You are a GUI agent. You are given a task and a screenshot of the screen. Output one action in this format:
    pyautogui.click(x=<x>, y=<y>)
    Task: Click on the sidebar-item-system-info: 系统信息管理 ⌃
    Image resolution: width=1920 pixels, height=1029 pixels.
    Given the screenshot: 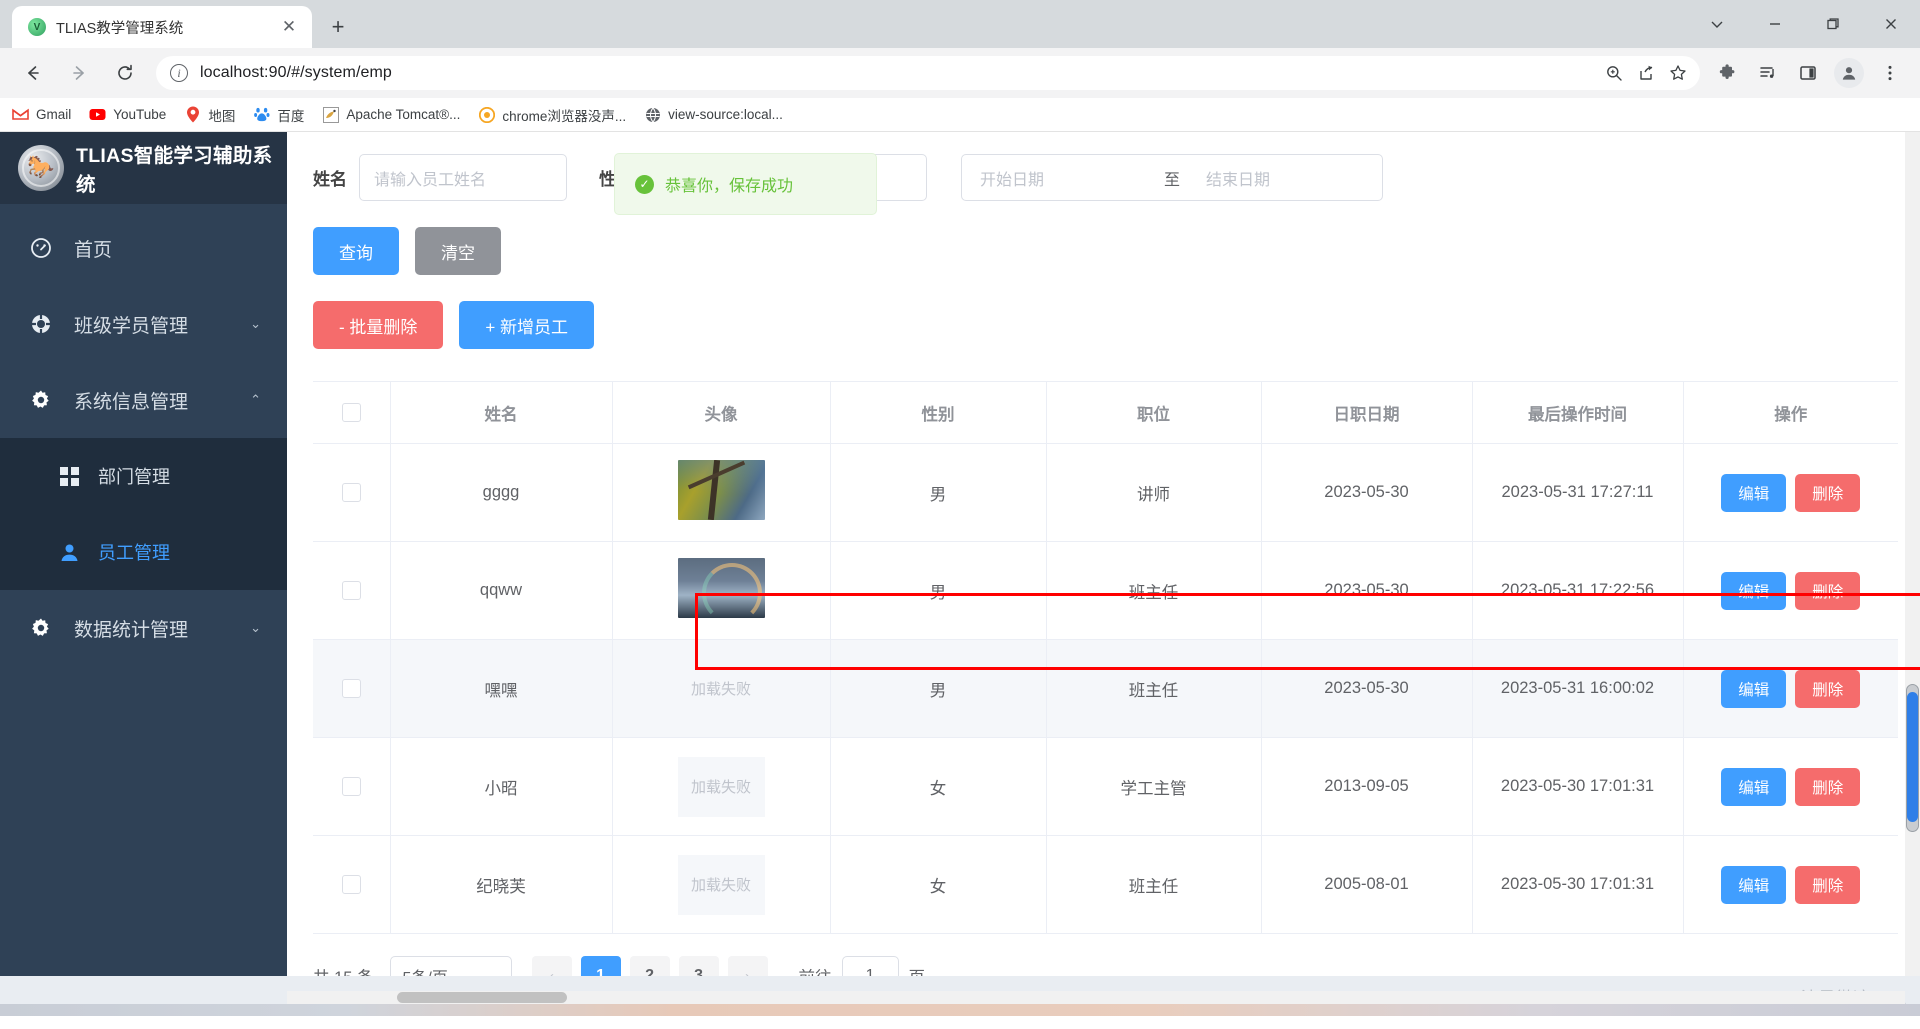 What is the action you would take?
    pyautogui.click(x=143, y=400)
    